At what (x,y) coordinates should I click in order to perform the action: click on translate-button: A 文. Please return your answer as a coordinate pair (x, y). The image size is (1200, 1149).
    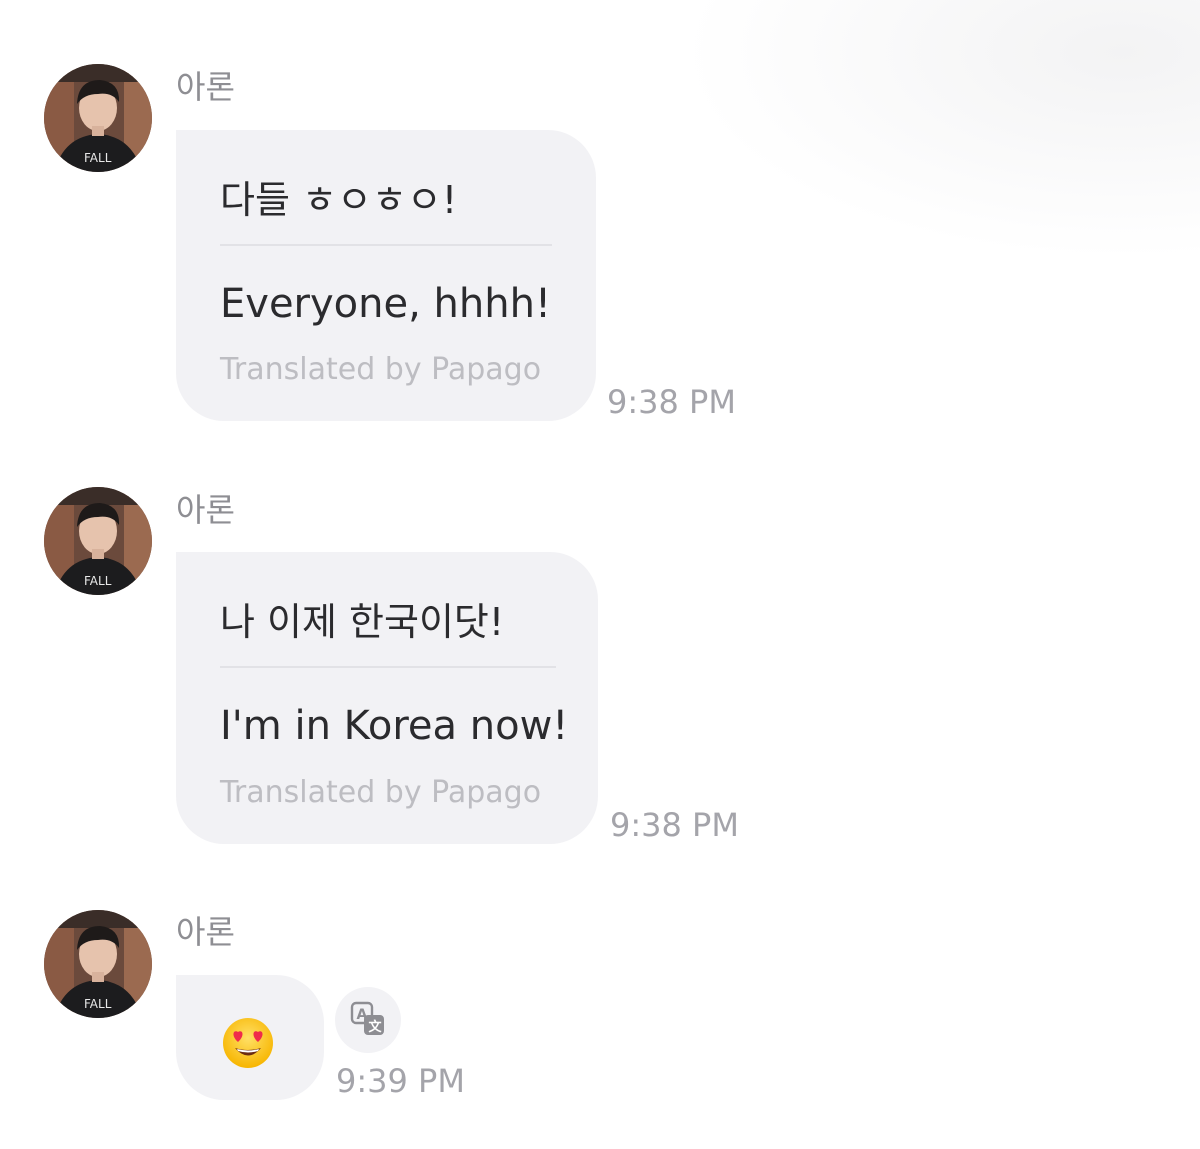
    Looking at the image, I should click on (368, 1020).